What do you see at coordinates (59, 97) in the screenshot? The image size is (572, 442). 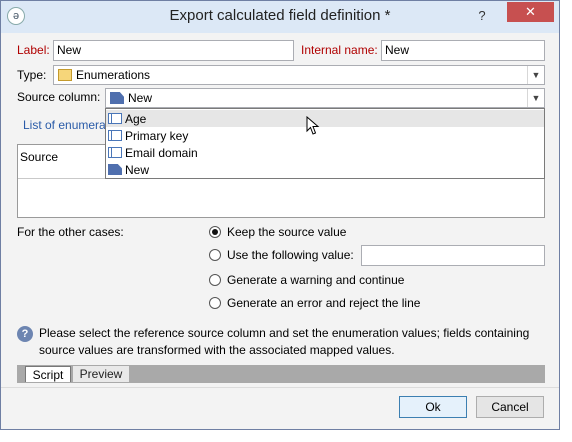 I see `source-column-caption: Source column:` at bounding box center [59, 97].